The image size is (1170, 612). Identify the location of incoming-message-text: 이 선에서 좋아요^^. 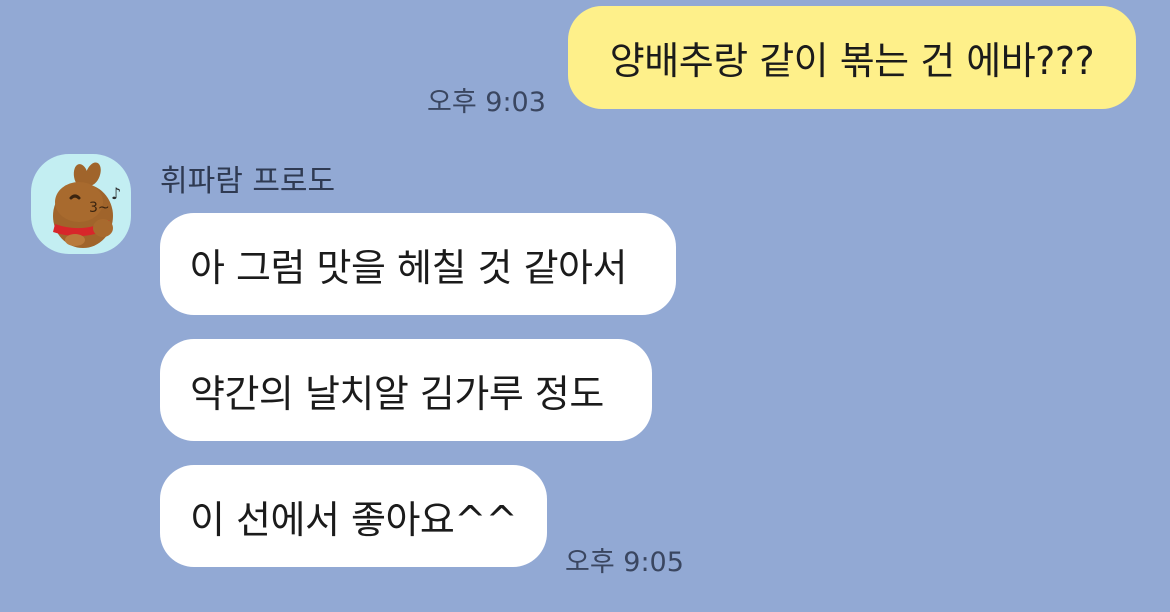
(354, 519).